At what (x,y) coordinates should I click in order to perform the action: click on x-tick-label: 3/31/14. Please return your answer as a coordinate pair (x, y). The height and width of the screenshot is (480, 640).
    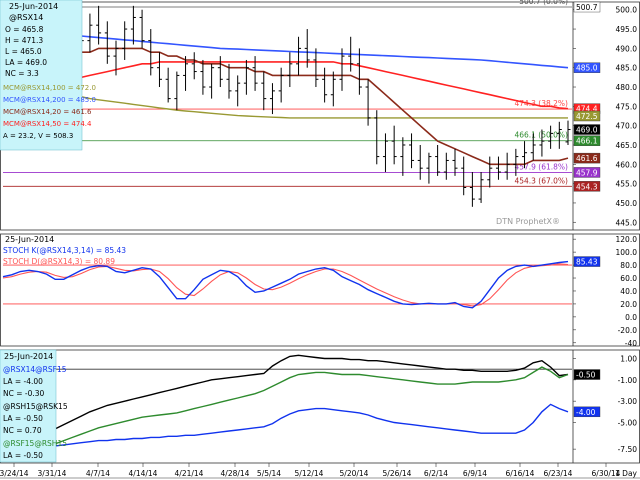
    Looking at the image, I should click on (52, 473).